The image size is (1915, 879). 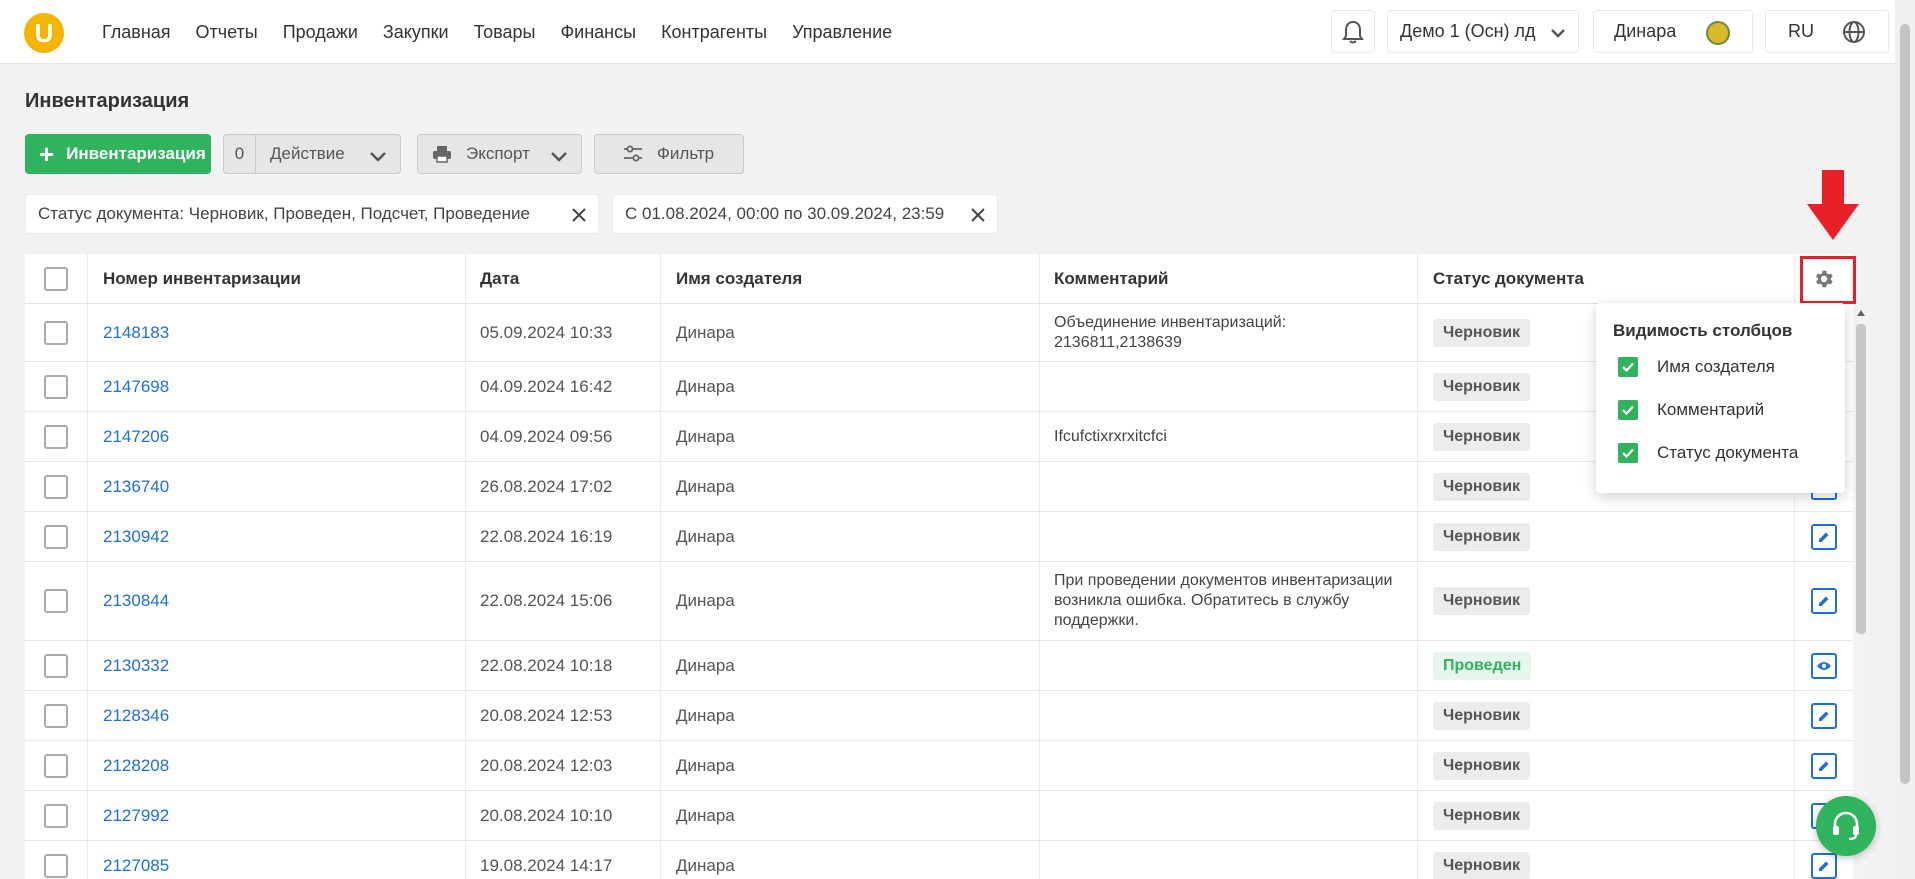 I want to click on column-header-comment: Комментарий, so click(x=1229, y=278).